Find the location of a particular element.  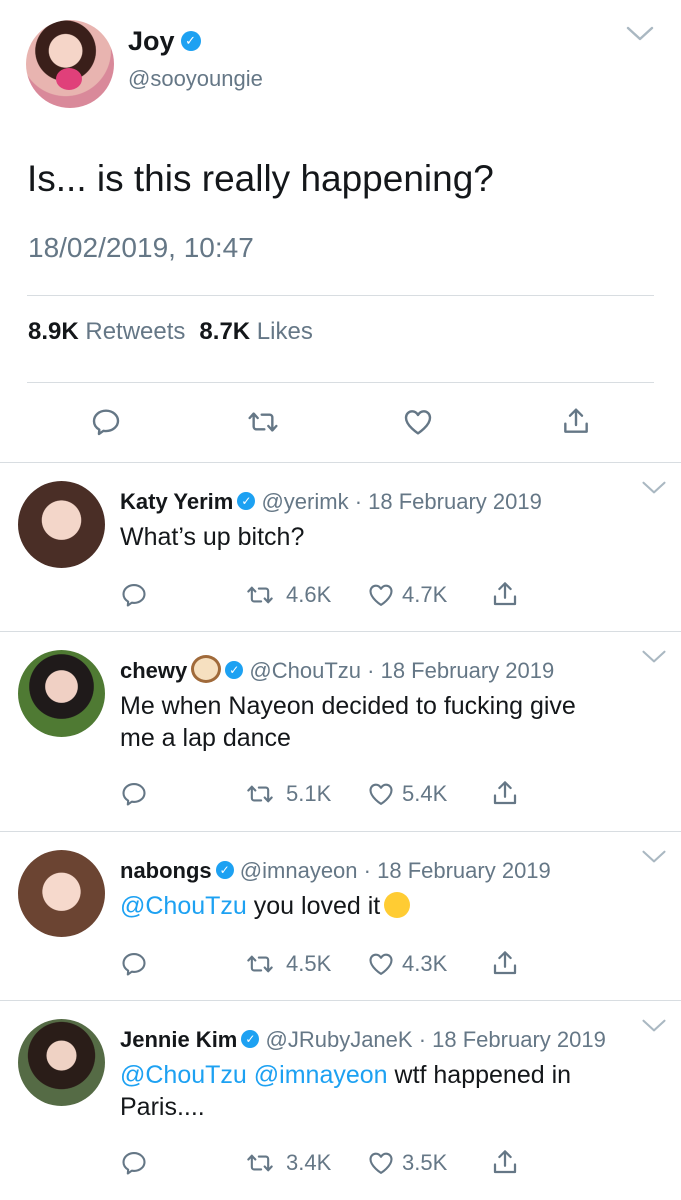

reply-header: chewy ✓ @ChouTzu · 18 February 2019 is located at coordinates (337, 670).